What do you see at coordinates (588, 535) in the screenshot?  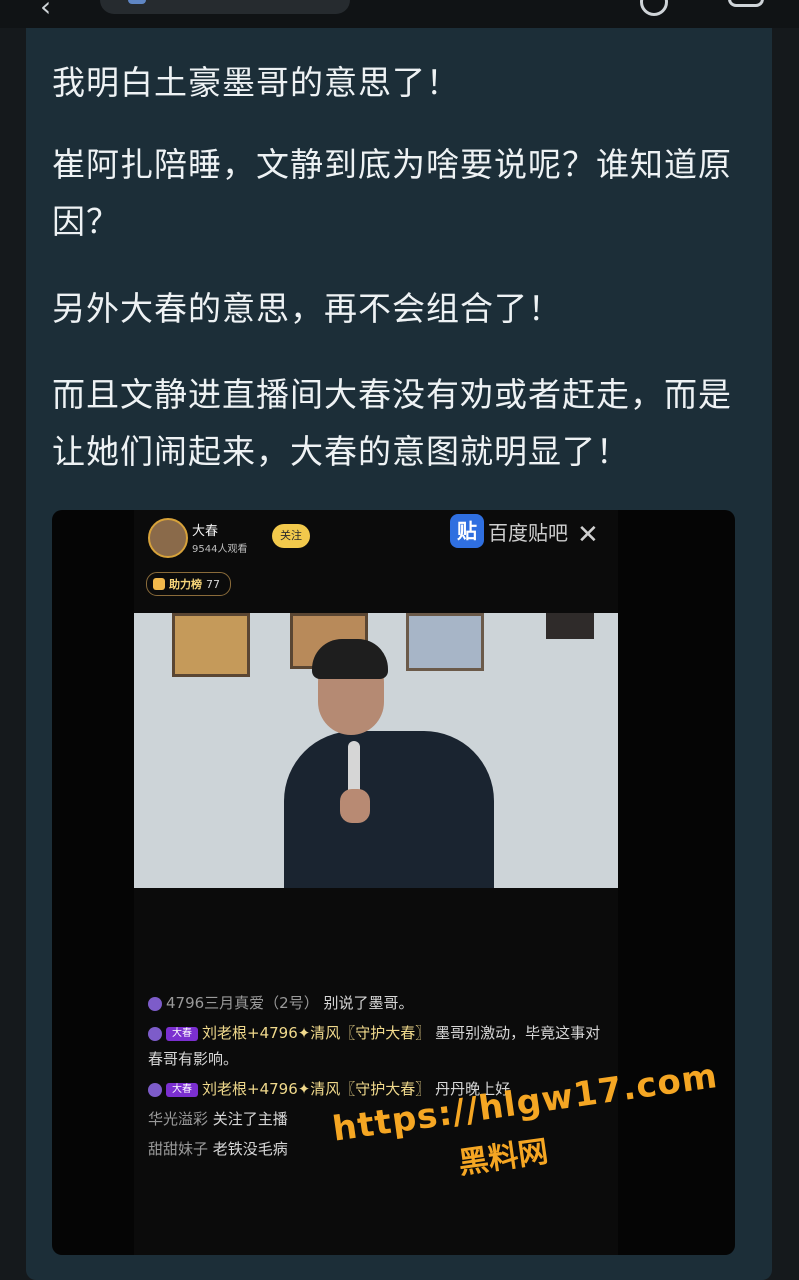 I see `close-icon: ✕` at bounding box center [588, 535].